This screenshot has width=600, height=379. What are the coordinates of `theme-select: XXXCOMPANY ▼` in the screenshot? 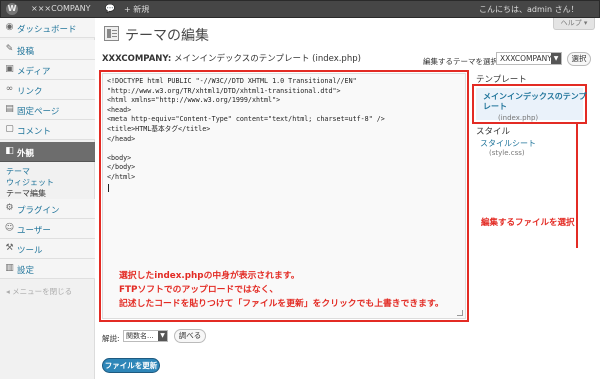 It's located at (529, 58).